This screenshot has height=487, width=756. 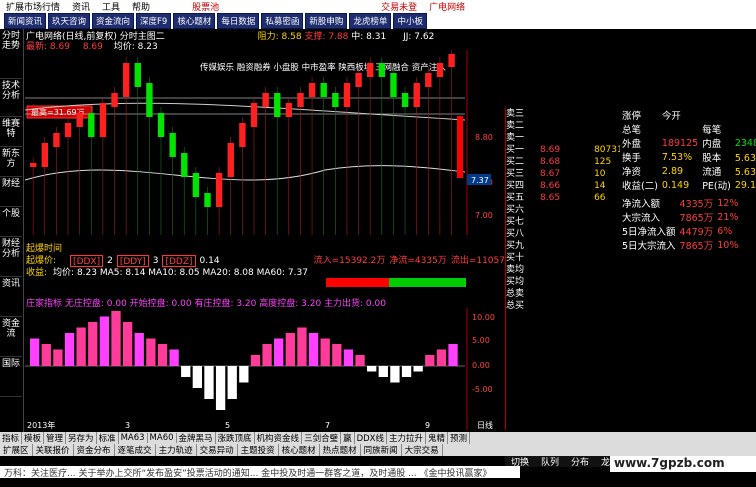 What do you see at coordinates (480, 180) in the screenshot?
I see `price-tick-2: 7.37` at bounding box center [480, 180].